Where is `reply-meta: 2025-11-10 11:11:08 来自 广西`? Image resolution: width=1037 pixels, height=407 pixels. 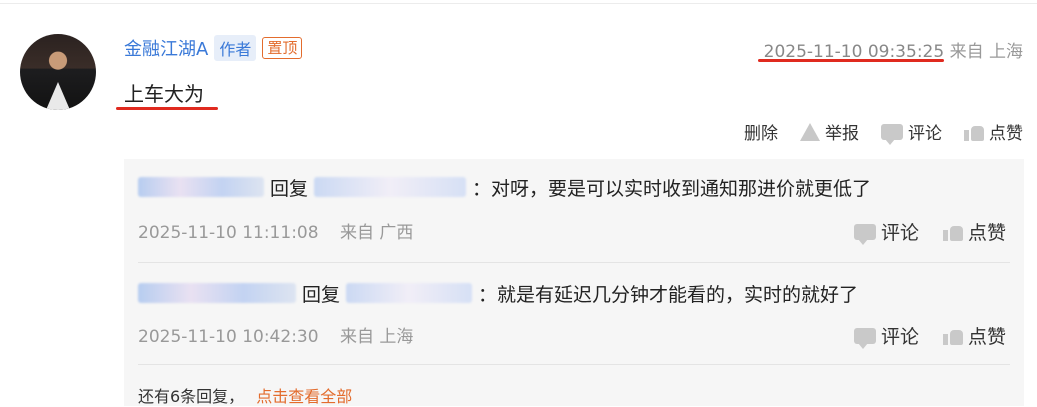 reply-meta: 2025-11-10 11:11:08 来自 广西 is located at coordinates (275, 230).